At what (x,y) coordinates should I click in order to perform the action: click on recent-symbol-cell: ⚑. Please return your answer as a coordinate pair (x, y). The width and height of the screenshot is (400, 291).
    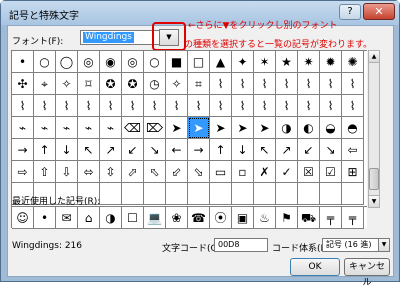
    Looking at the image, I should click on (287, 218).